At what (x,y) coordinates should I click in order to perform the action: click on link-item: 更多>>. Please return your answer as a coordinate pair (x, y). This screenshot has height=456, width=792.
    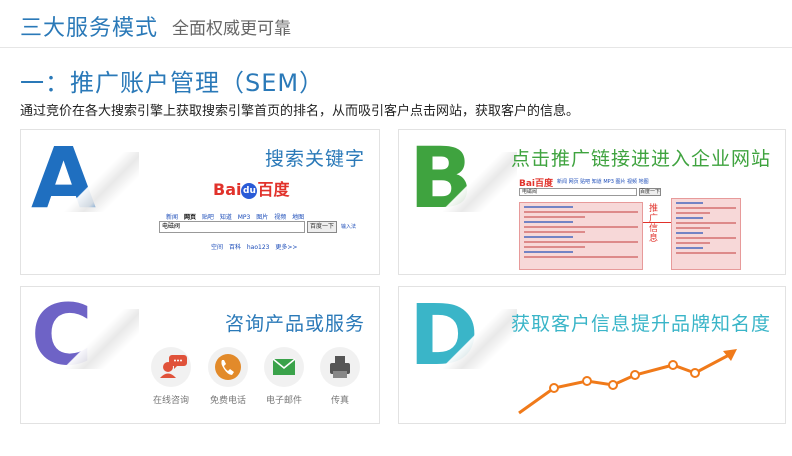
    Looking at the image, I should click on (286, 247).